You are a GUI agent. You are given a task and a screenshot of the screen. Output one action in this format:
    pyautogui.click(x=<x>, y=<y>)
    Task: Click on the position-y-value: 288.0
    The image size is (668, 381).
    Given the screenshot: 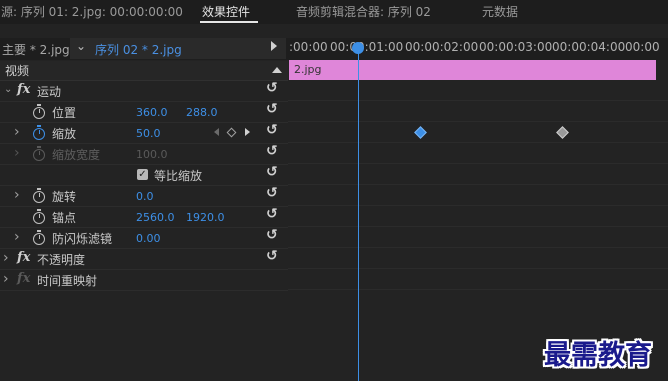 What is the action you would take?
    pyautogui.click(x=202, y=112)
    